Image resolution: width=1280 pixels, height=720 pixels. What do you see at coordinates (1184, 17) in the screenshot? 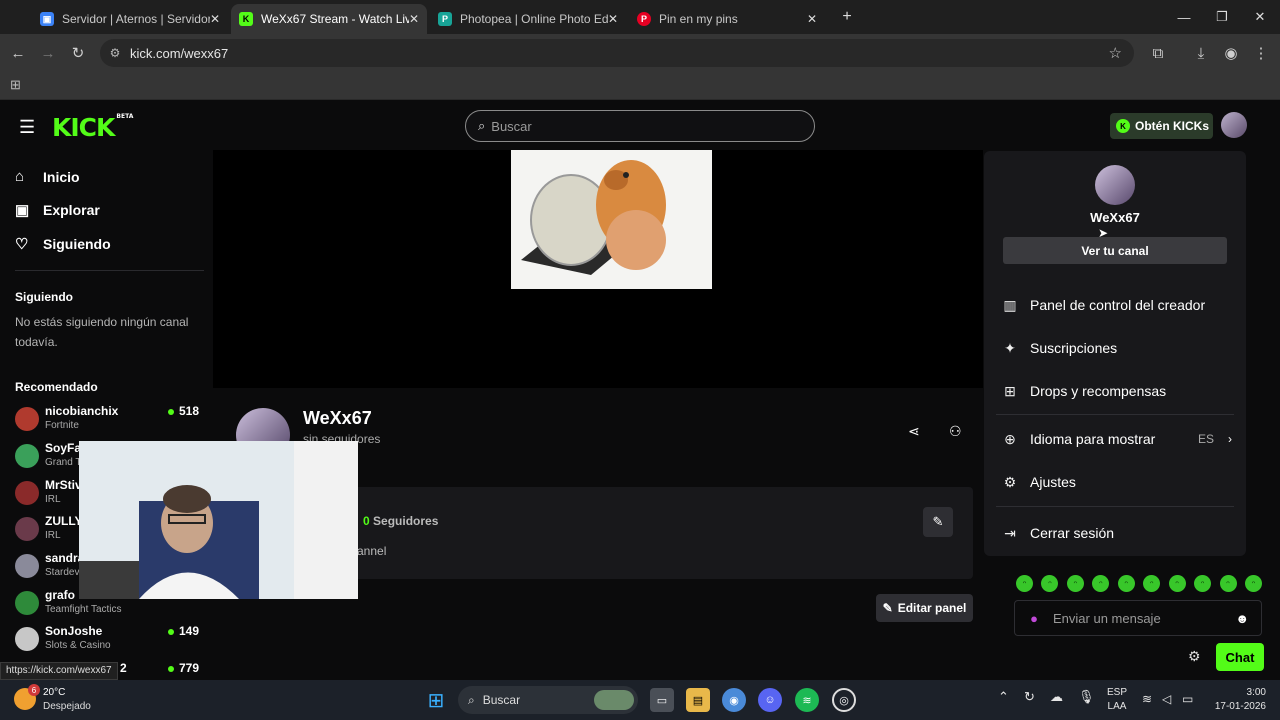
I see `minimize-icon: —` at bounding box center [1184, 17].